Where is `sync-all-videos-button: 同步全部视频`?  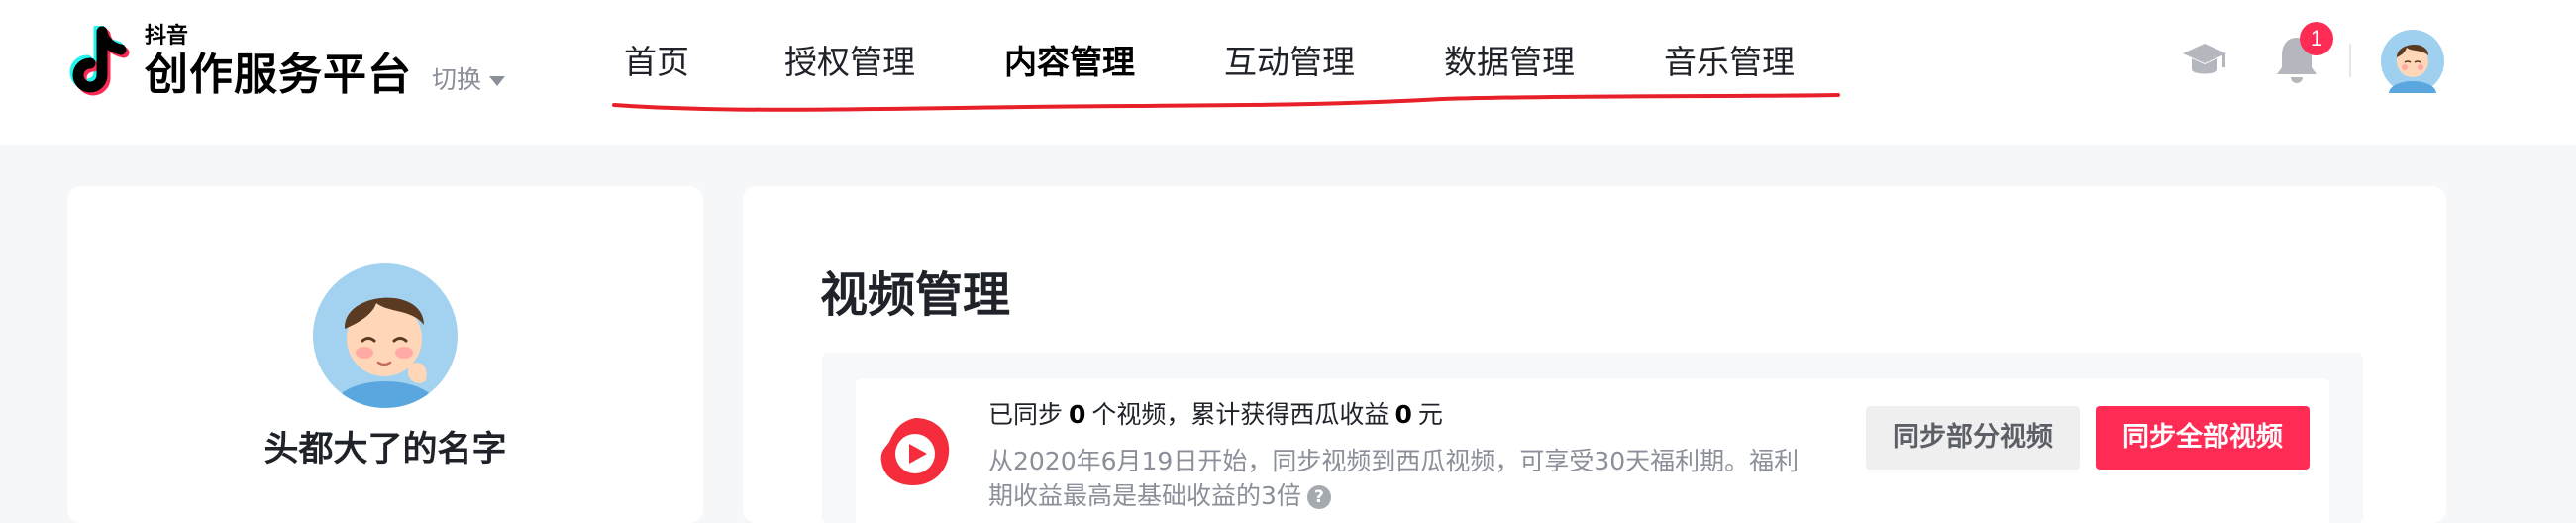
sync-all-videos-button: 同步全部视频 is located at coordinates (2203, 438).